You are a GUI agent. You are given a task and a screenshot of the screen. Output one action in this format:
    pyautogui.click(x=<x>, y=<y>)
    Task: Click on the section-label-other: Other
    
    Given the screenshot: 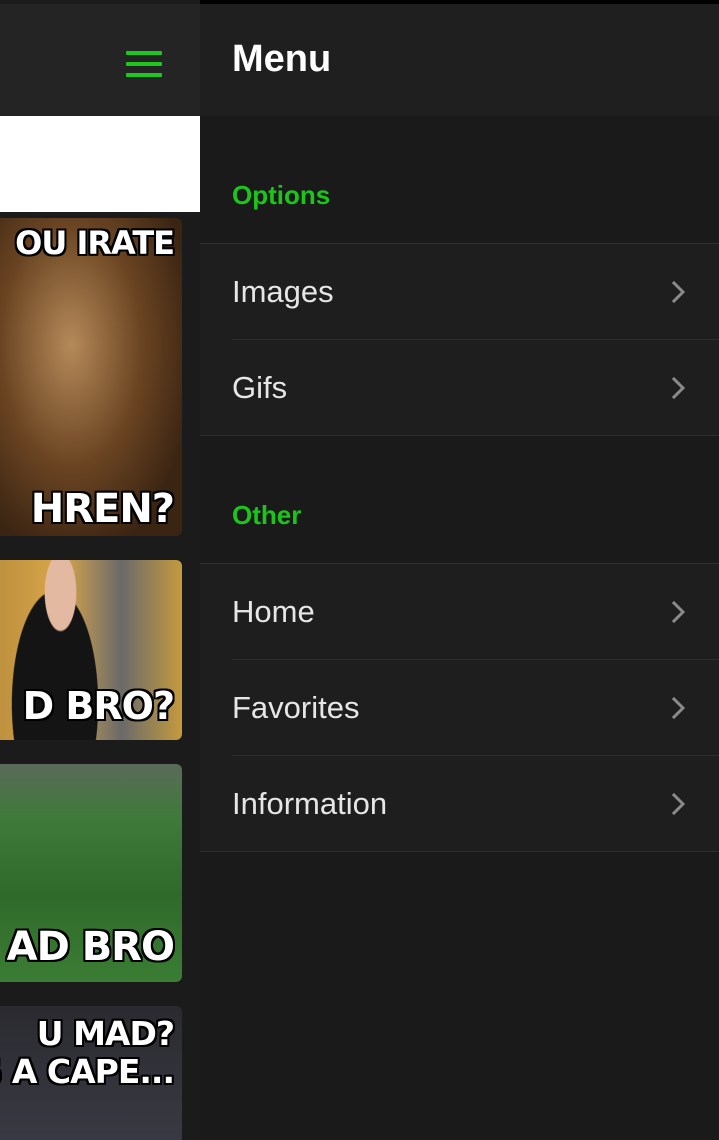 What is the action you would take?
    pyautogui.click(x=267, y=515)
    